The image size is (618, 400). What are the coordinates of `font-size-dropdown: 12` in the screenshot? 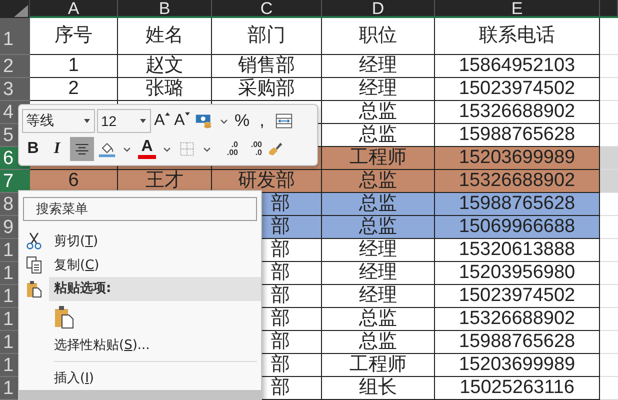 It's located at (124, 121).